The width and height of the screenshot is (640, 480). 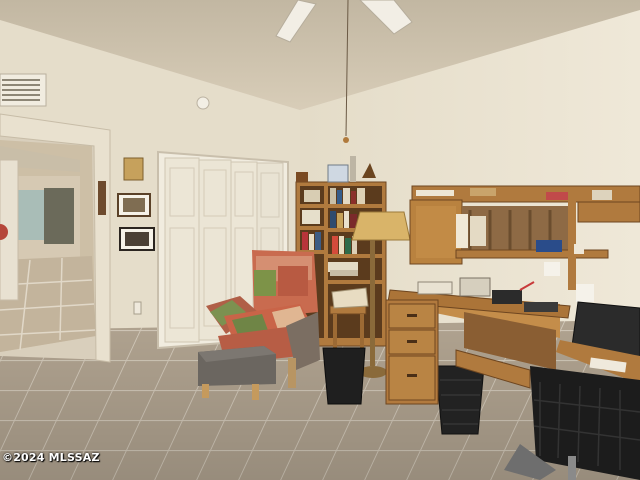 I want to click on watermark-text: ©2024 MLSSAZ, so click(x=51, y=457).